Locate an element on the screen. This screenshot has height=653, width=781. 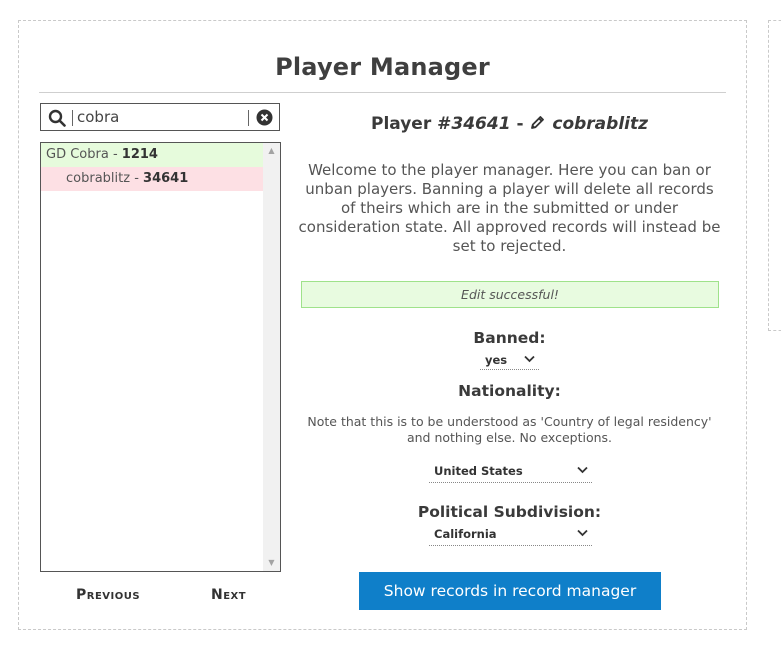
list-item: cobrablitz - 34641 is located at coordinates (152, 179).